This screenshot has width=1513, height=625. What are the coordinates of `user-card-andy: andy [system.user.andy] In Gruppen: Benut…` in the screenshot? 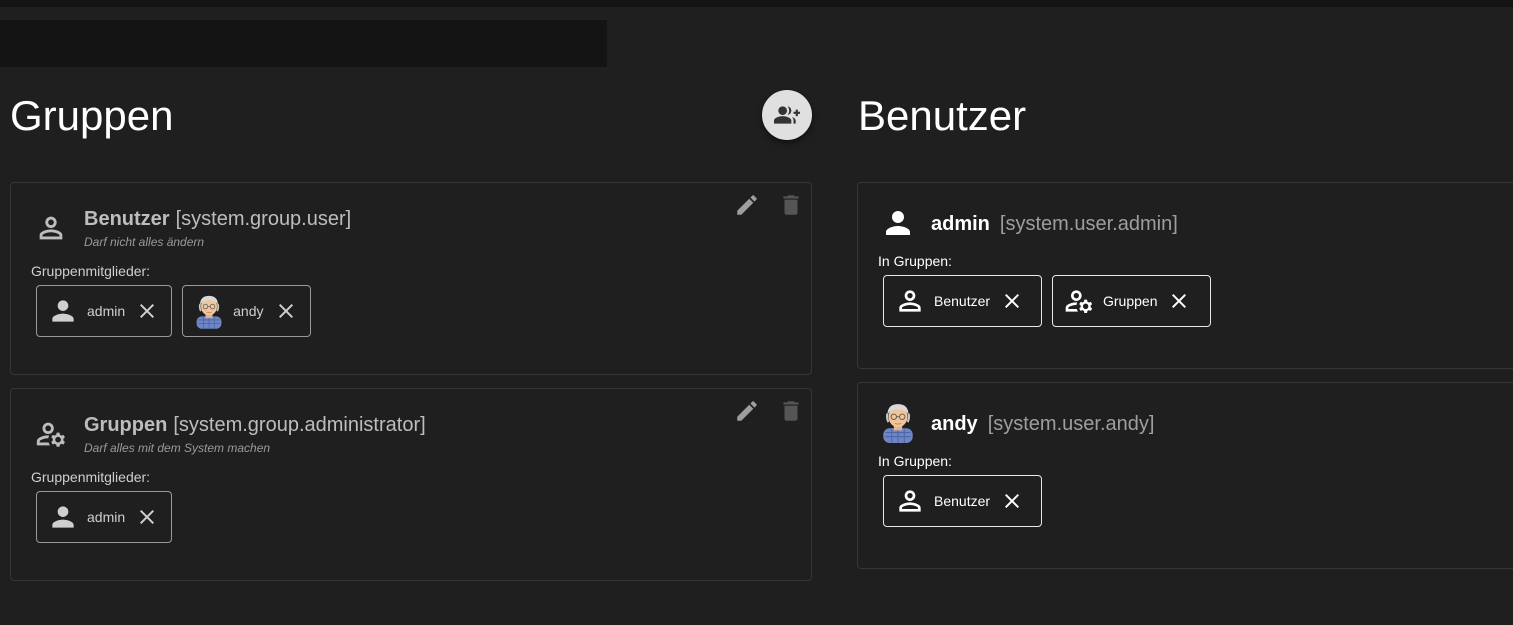 It's located at (1185, 475).